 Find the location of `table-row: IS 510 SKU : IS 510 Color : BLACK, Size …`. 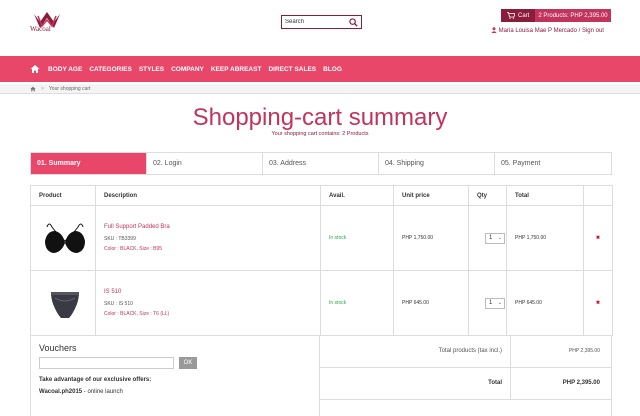

table-row: IS 510 SKU : IS 510 Color : BLACK, Size … is located at coordinates (321, 303).